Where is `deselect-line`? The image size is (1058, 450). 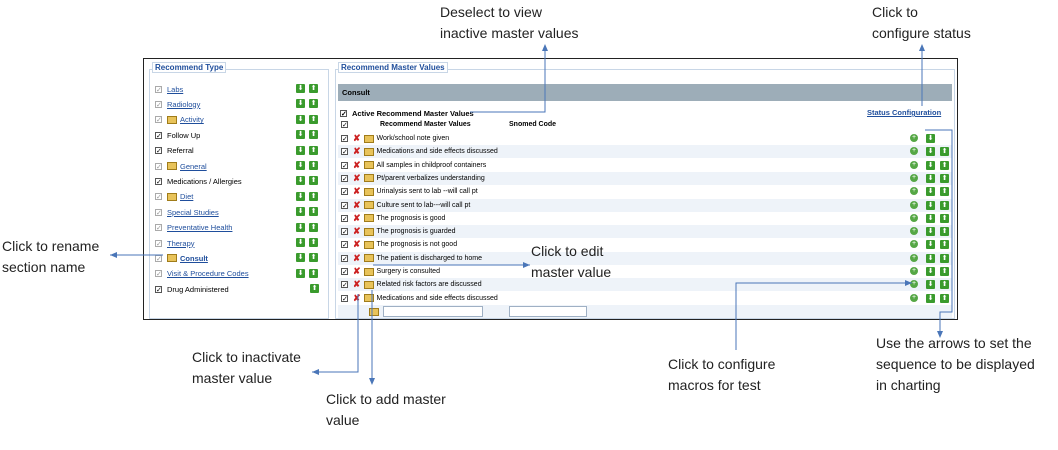
deselect-line is located at coordinates (508, 79).